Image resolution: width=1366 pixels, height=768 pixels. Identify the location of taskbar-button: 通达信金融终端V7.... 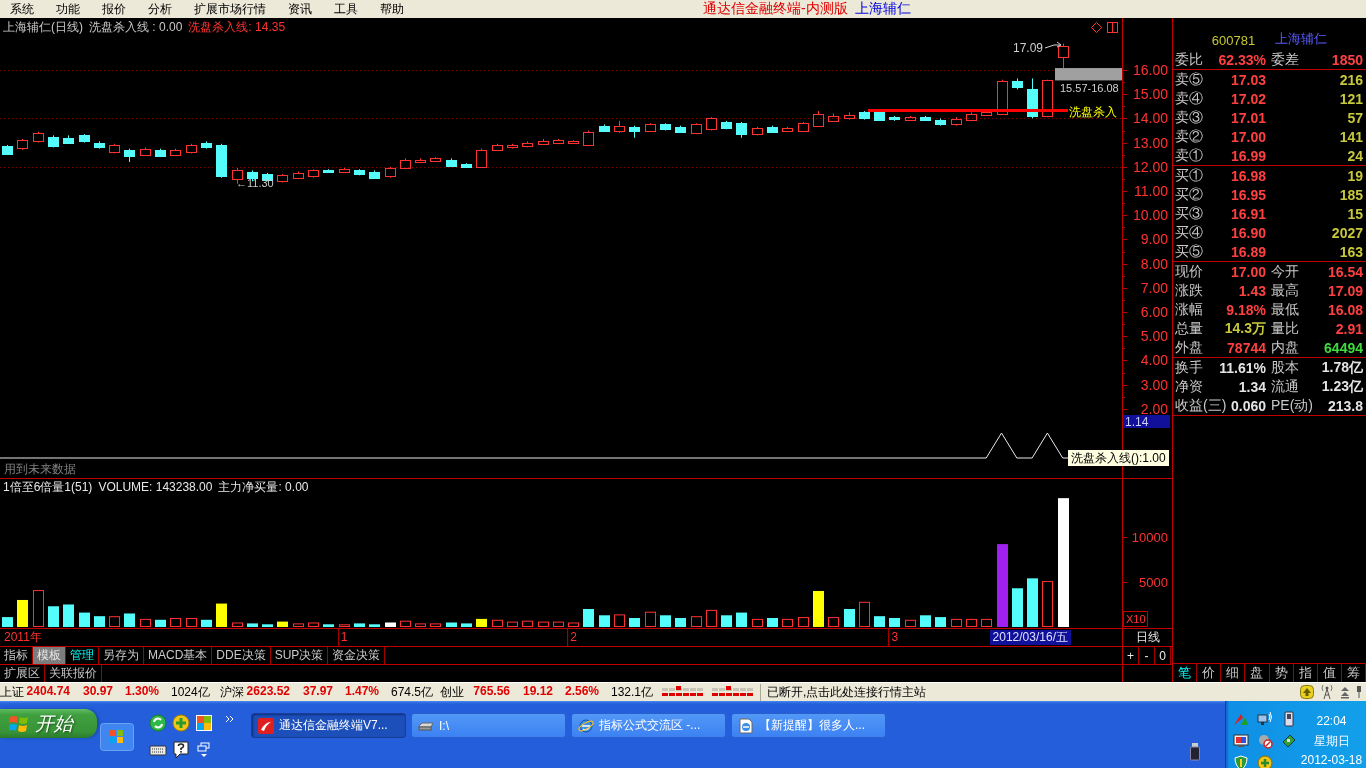
(328, 725).